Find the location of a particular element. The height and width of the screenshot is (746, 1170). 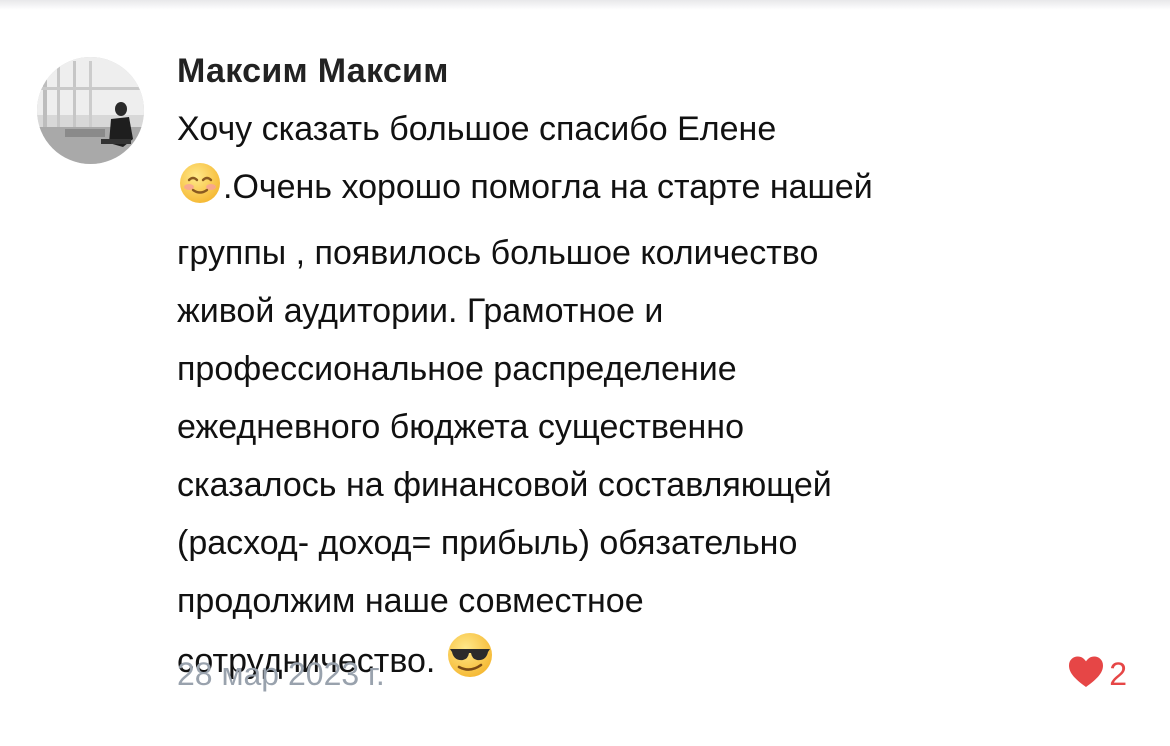

comment-text-line: Хочу сказать большое спасибо Елене is located at coordinates (477, 129).